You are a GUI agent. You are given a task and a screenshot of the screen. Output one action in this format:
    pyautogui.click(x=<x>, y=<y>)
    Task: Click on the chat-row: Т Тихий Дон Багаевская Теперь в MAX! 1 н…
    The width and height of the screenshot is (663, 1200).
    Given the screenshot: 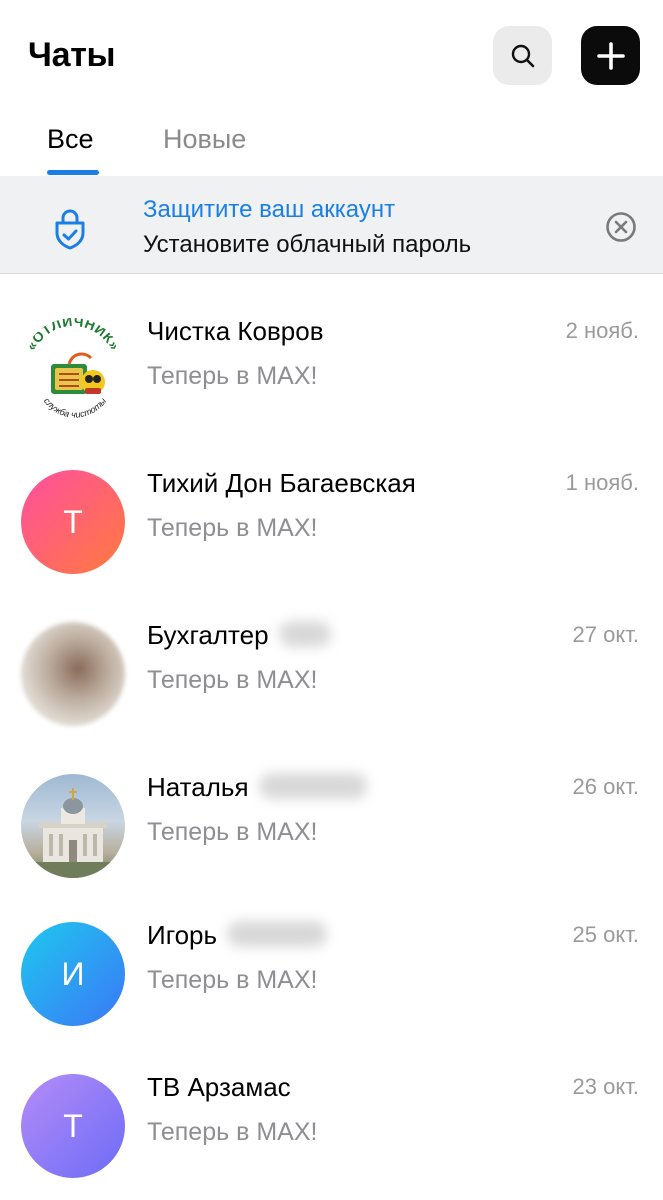 What is the action you would take?
    pyautogui.click(x=331, y=545)
    